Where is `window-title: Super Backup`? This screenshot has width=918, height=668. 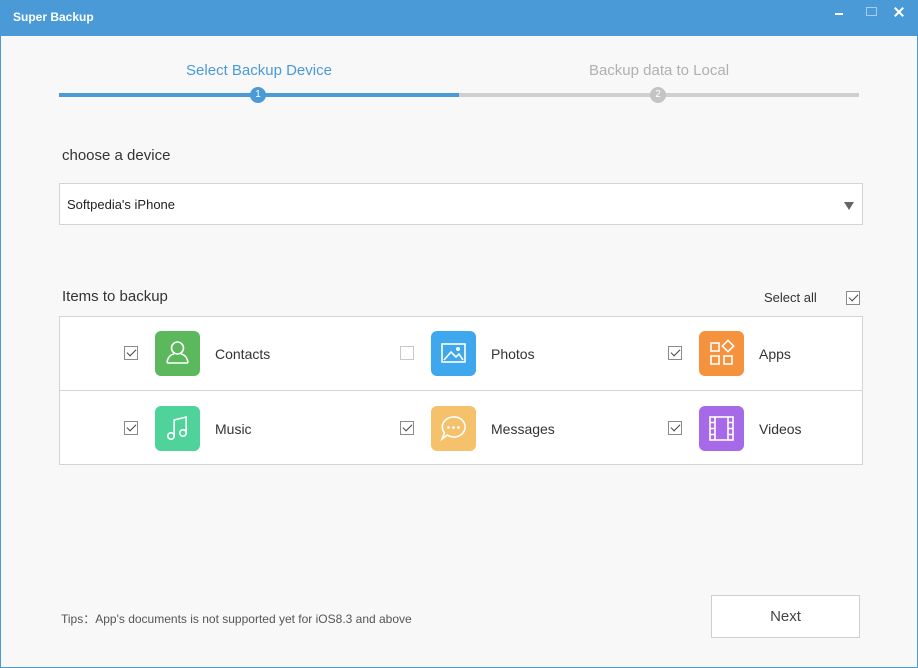
window-title: Super Backup is located at coordinates (53, 17).